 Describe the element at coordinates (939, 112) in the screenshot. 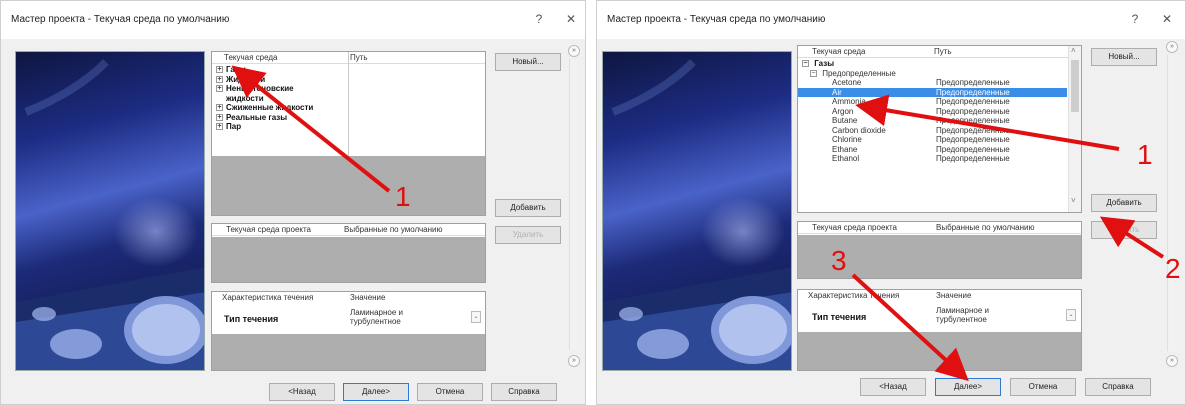

I see `gas-list-item: Argon Предопределенные` at that location.